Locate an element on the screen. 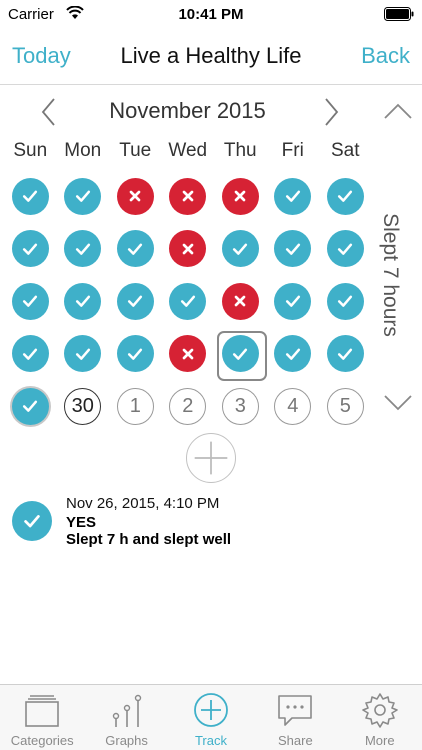 This screenshot has width=422, height=750. status-bar: Carrier 10:41 PM is located at coordinates (211, 15).